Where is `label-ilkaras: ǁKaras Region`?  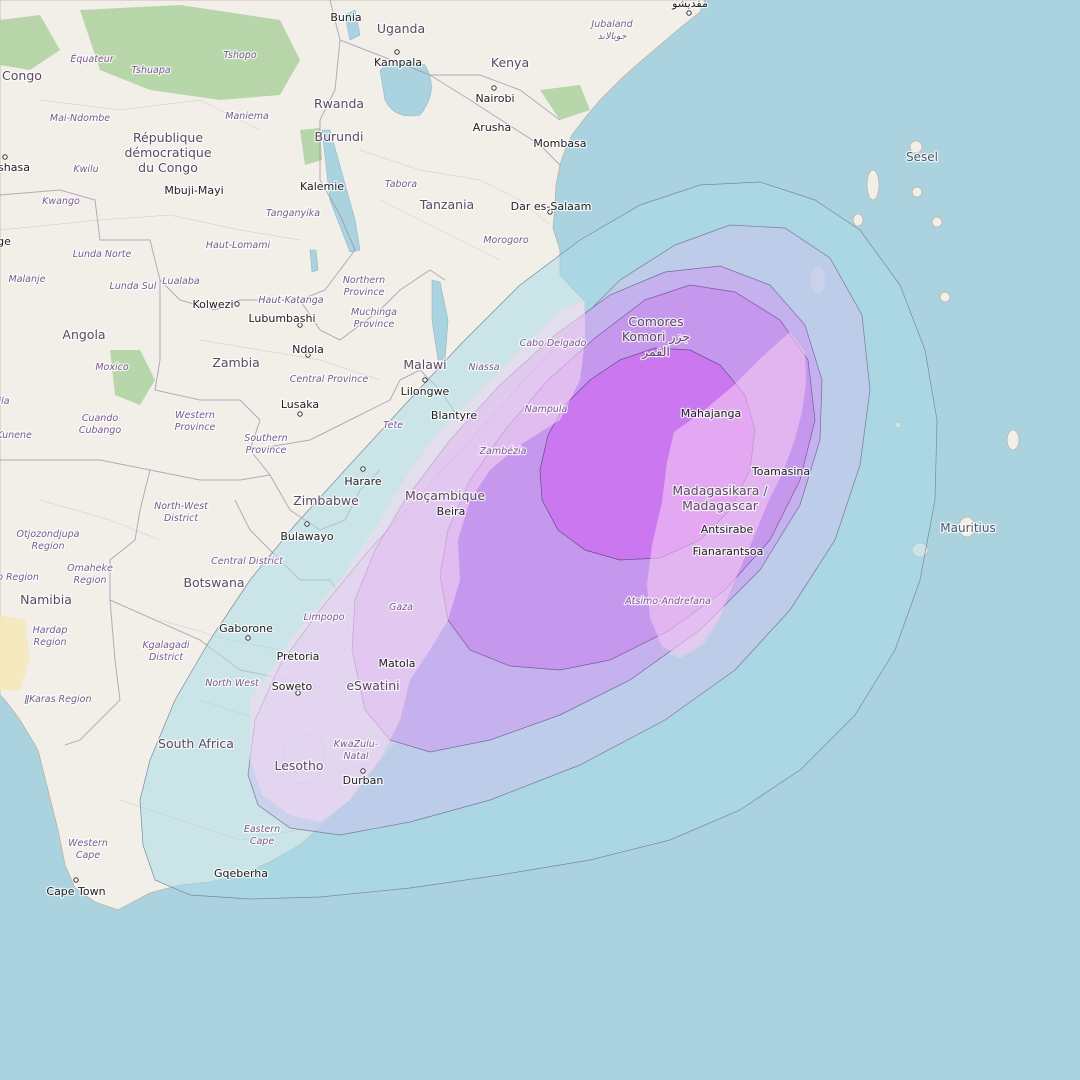
label-ilkaras: ǁKaras Region is located at coordinates (57, 699).